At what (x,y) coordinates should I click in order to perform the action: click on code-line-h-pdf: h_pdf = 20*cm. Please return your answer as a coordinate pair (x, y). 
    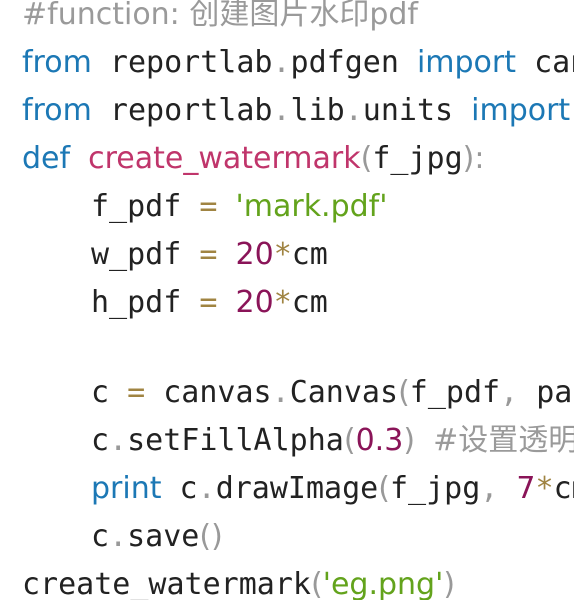
    Looking at the image, I should click on (175, 303).